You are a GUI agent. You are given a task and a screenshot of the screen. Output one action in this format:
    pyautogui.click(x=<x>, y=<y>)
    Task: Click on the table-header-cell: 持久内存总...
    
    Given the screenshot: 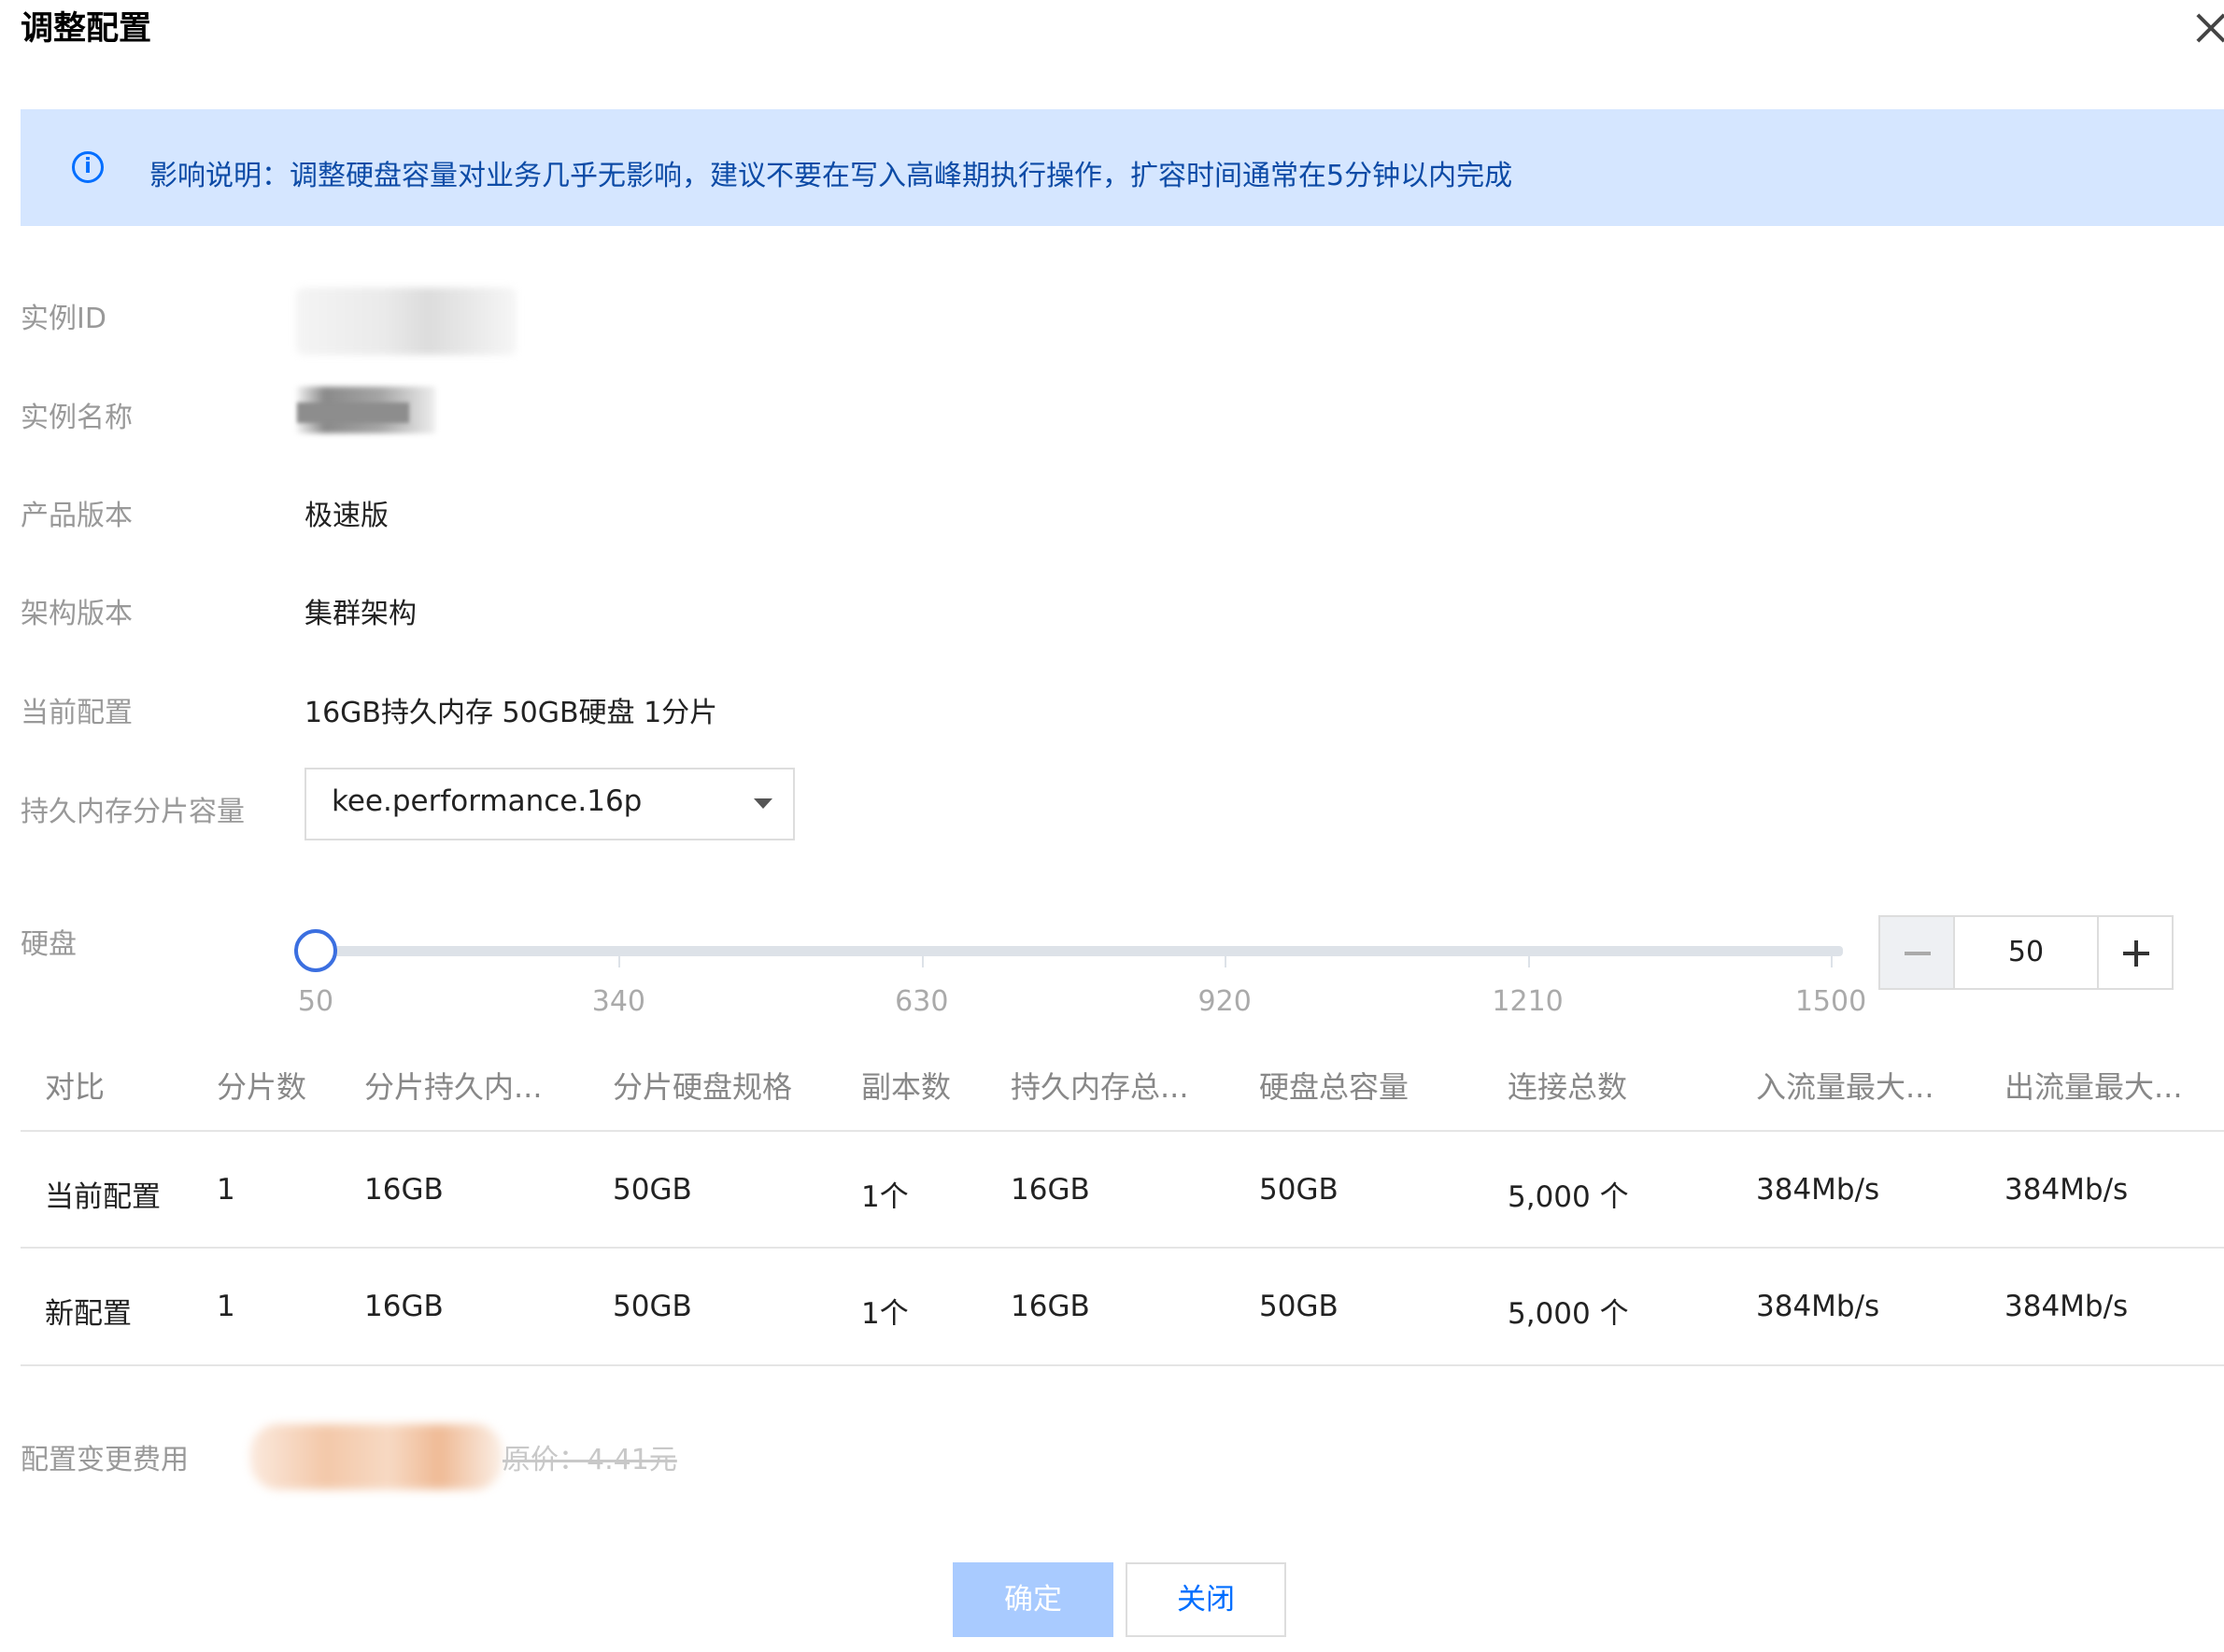 What is the action you would take?
    pyautogui.click(x=1100, y=1087)
    